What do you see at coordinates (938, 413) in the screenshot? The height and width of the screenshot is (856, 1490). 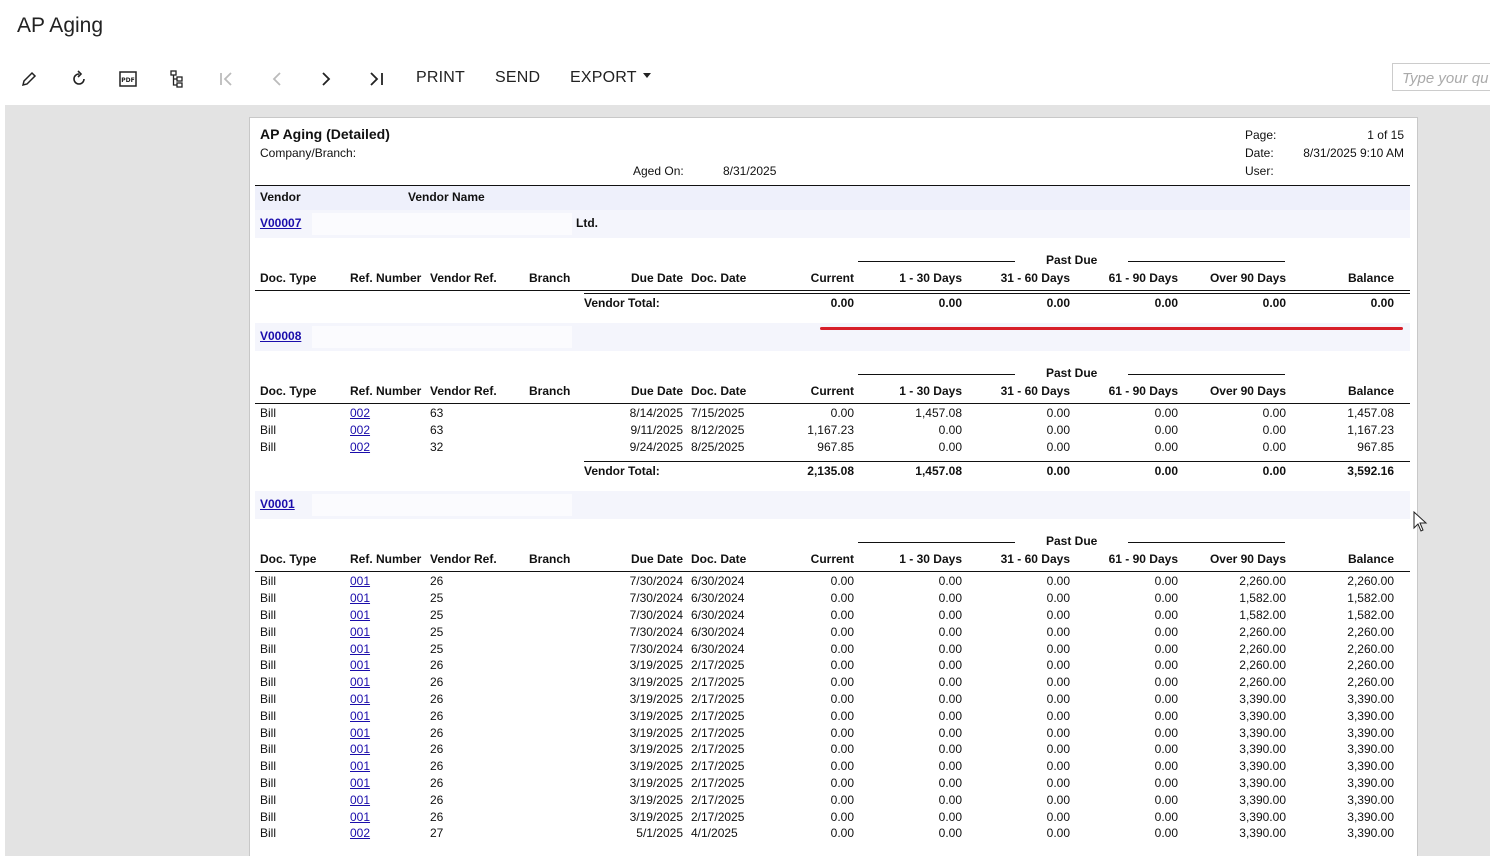 I see `cell-d1: 1,457.08` at bounding box center [938, 413].